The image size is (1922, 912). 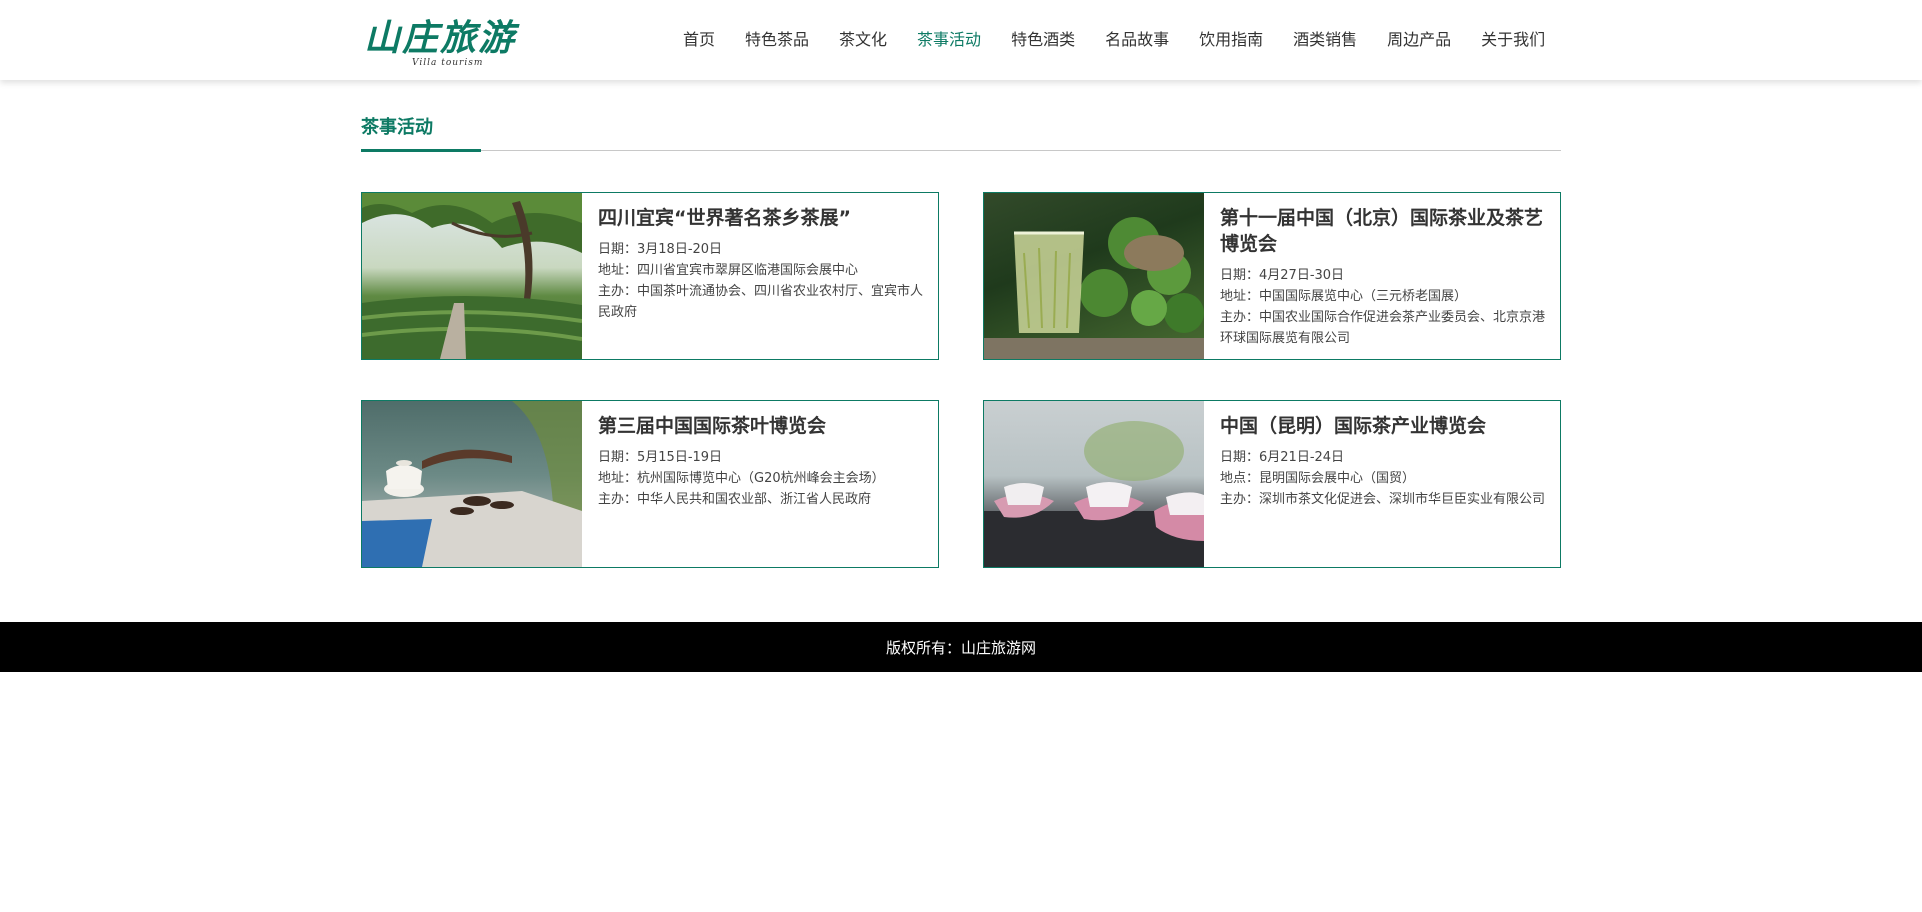 What do you see at coordinates (961, 150) in the screenshot?
I see `title-divider` at bounding box center [961, 150].